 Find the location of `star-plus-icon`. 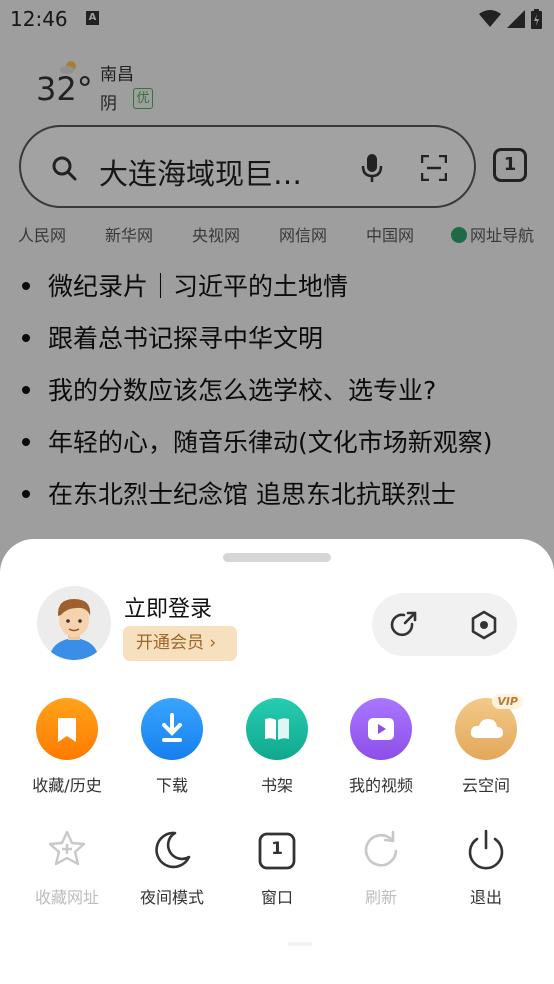

star-plus-icon is located at coordinates (67, 851).